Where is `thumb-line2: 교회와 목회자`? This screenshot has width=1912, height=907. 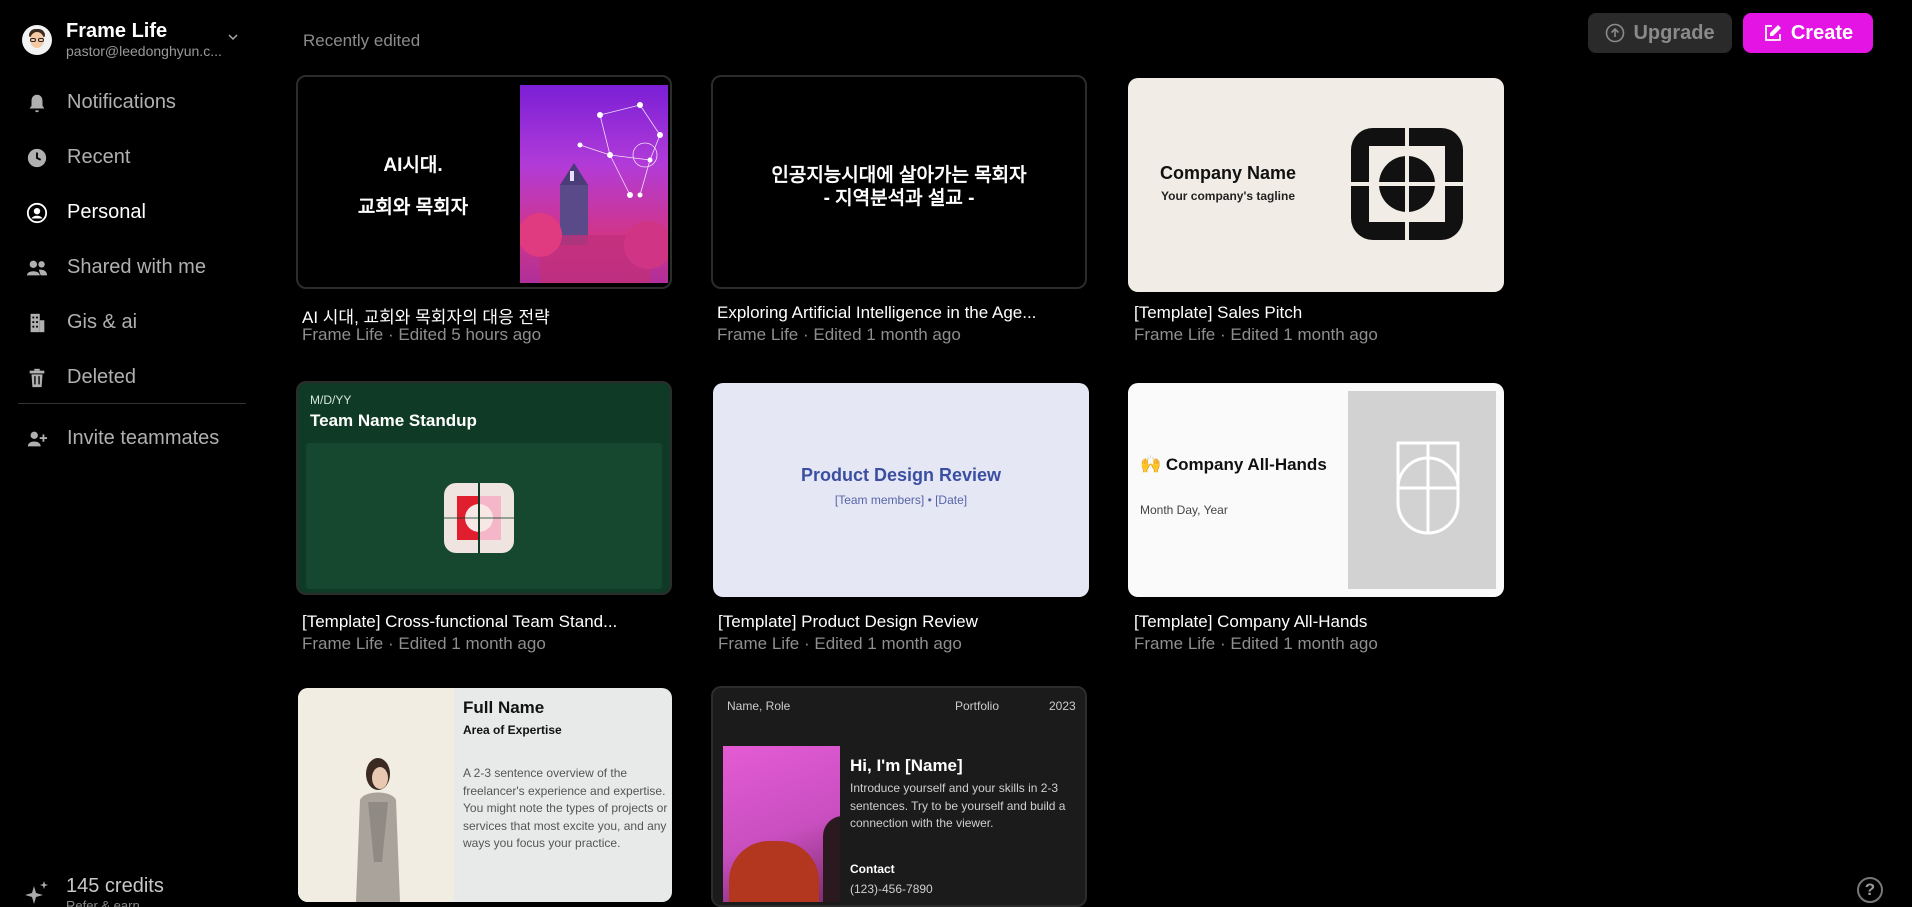 thumb-line2: 교회와 목회자 is located at coordinates (413, 207).